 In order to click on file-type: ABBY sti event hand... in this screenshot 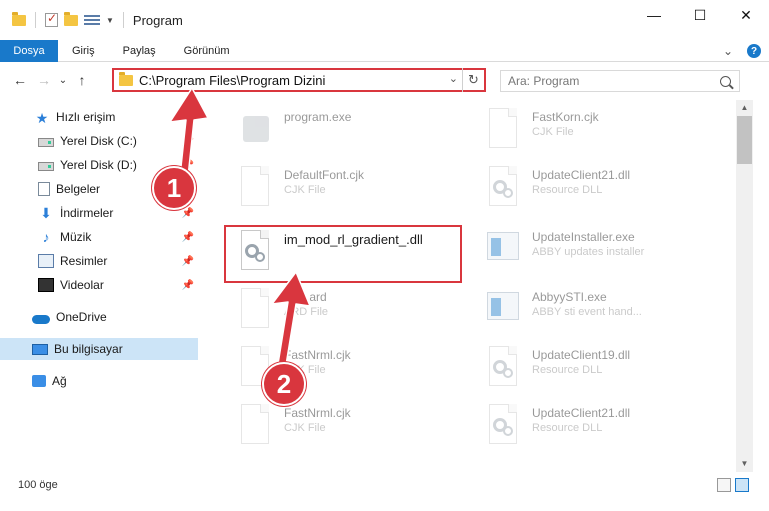, I will do `click(587, 312)`.